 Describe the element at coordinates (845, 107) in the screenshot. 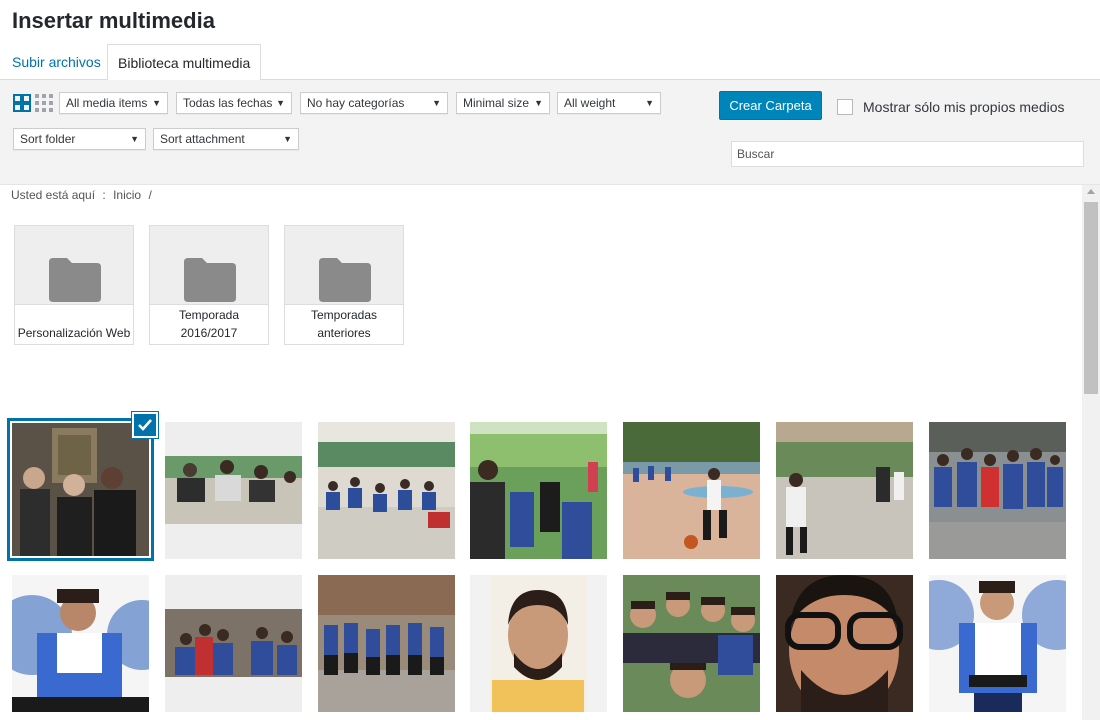

I see `own-media-checkbox` at that location.